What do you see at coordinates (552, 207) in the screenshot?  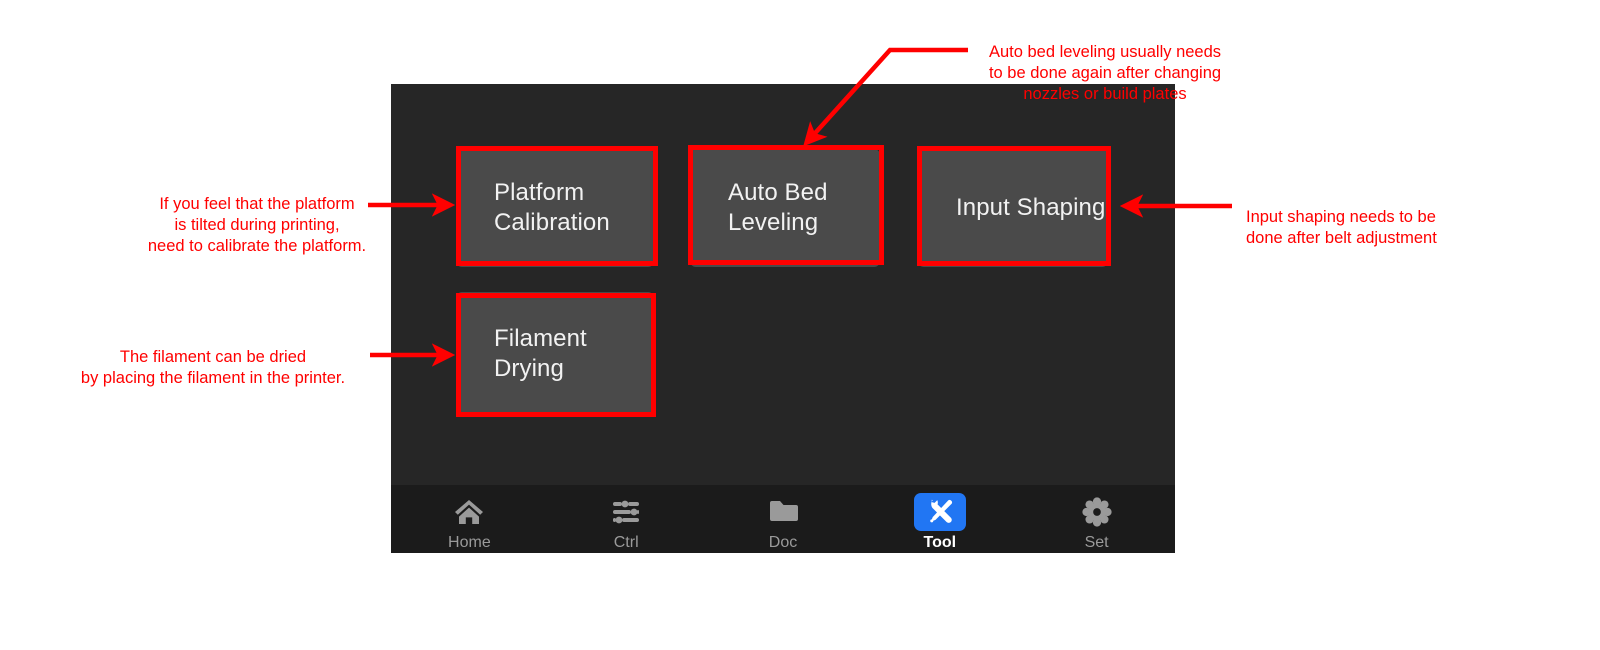 I see `tile-platform-calibration-label: Platform Calibration` at bounding box center [552, 207].